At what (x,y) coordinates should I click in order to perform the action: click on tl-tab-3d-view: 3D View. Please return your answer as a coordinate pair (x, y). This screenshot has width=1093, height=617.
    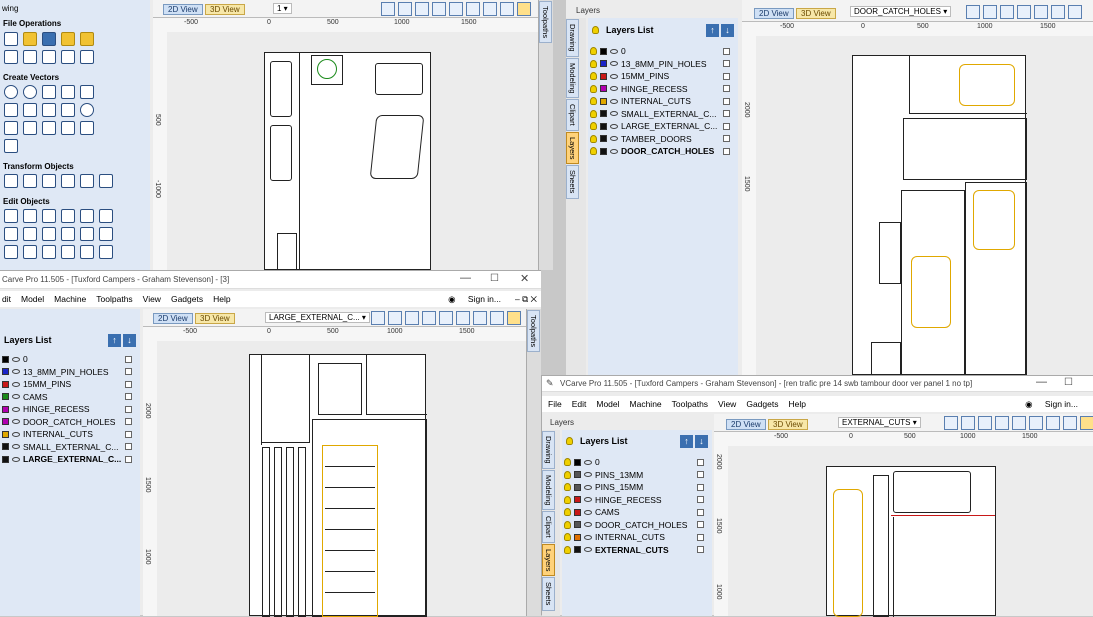
    Looking at the image, I should click on (225, 9).